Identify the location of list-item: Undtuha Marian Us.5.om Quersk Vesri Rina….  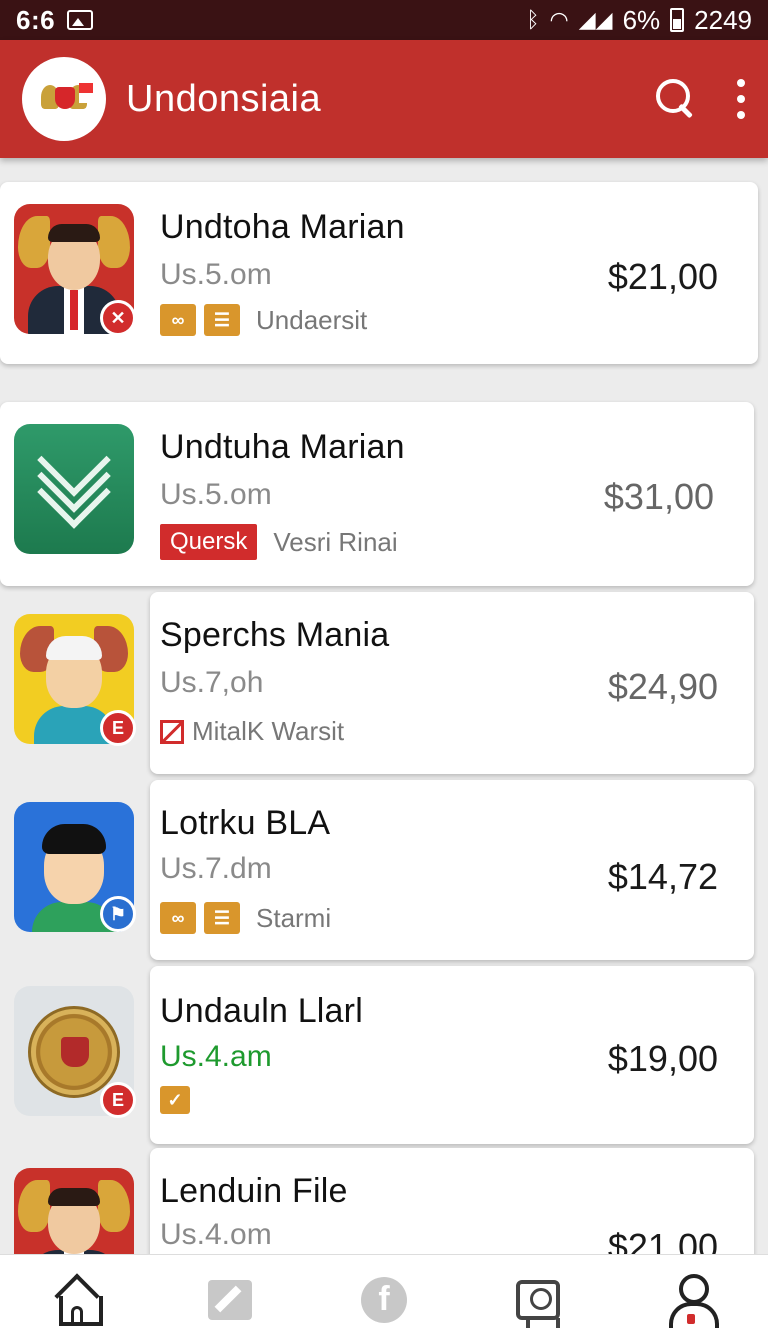
(377, 494).